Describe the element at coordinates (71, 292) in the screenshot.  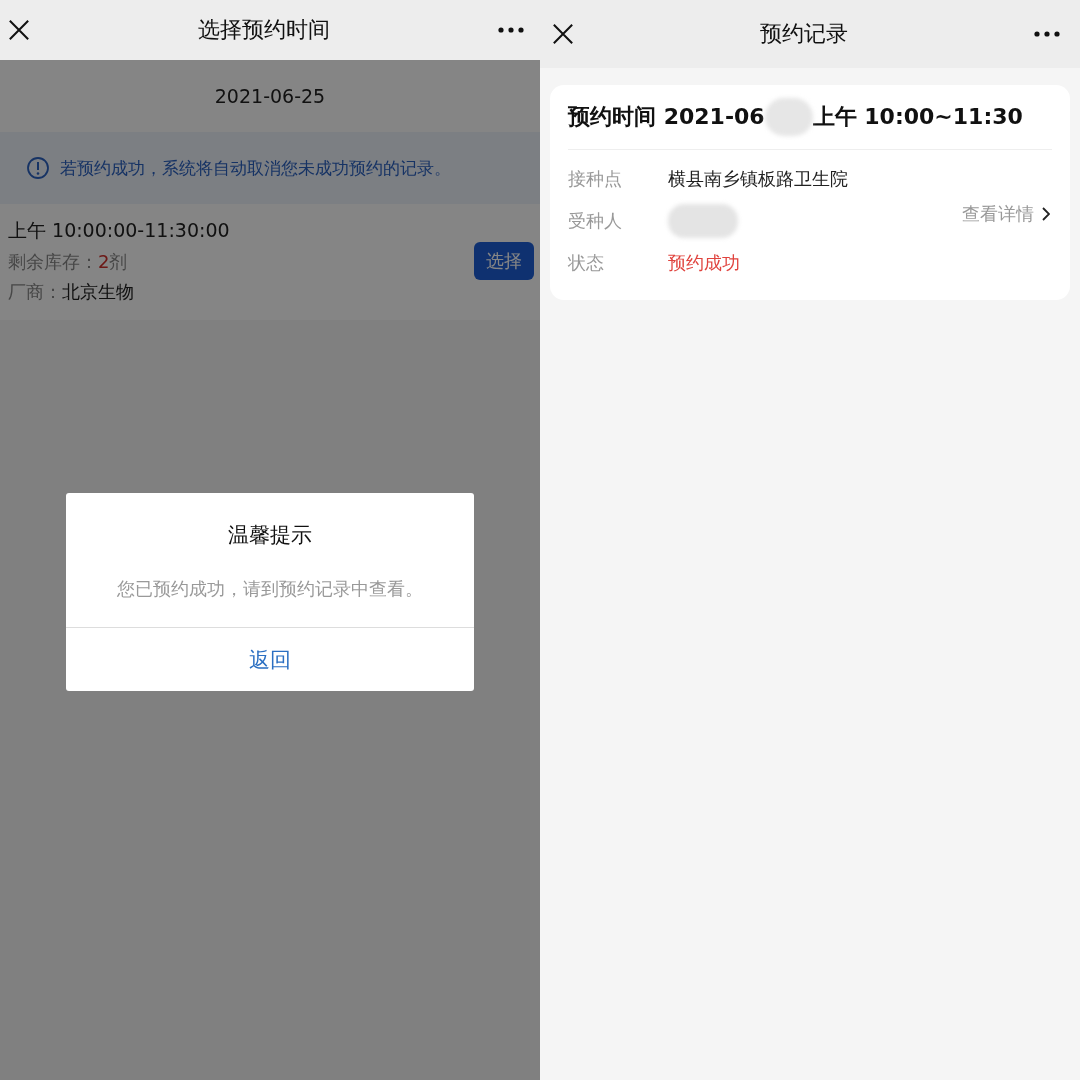
I see `maker-text: 厂商：北京生物` at that location.